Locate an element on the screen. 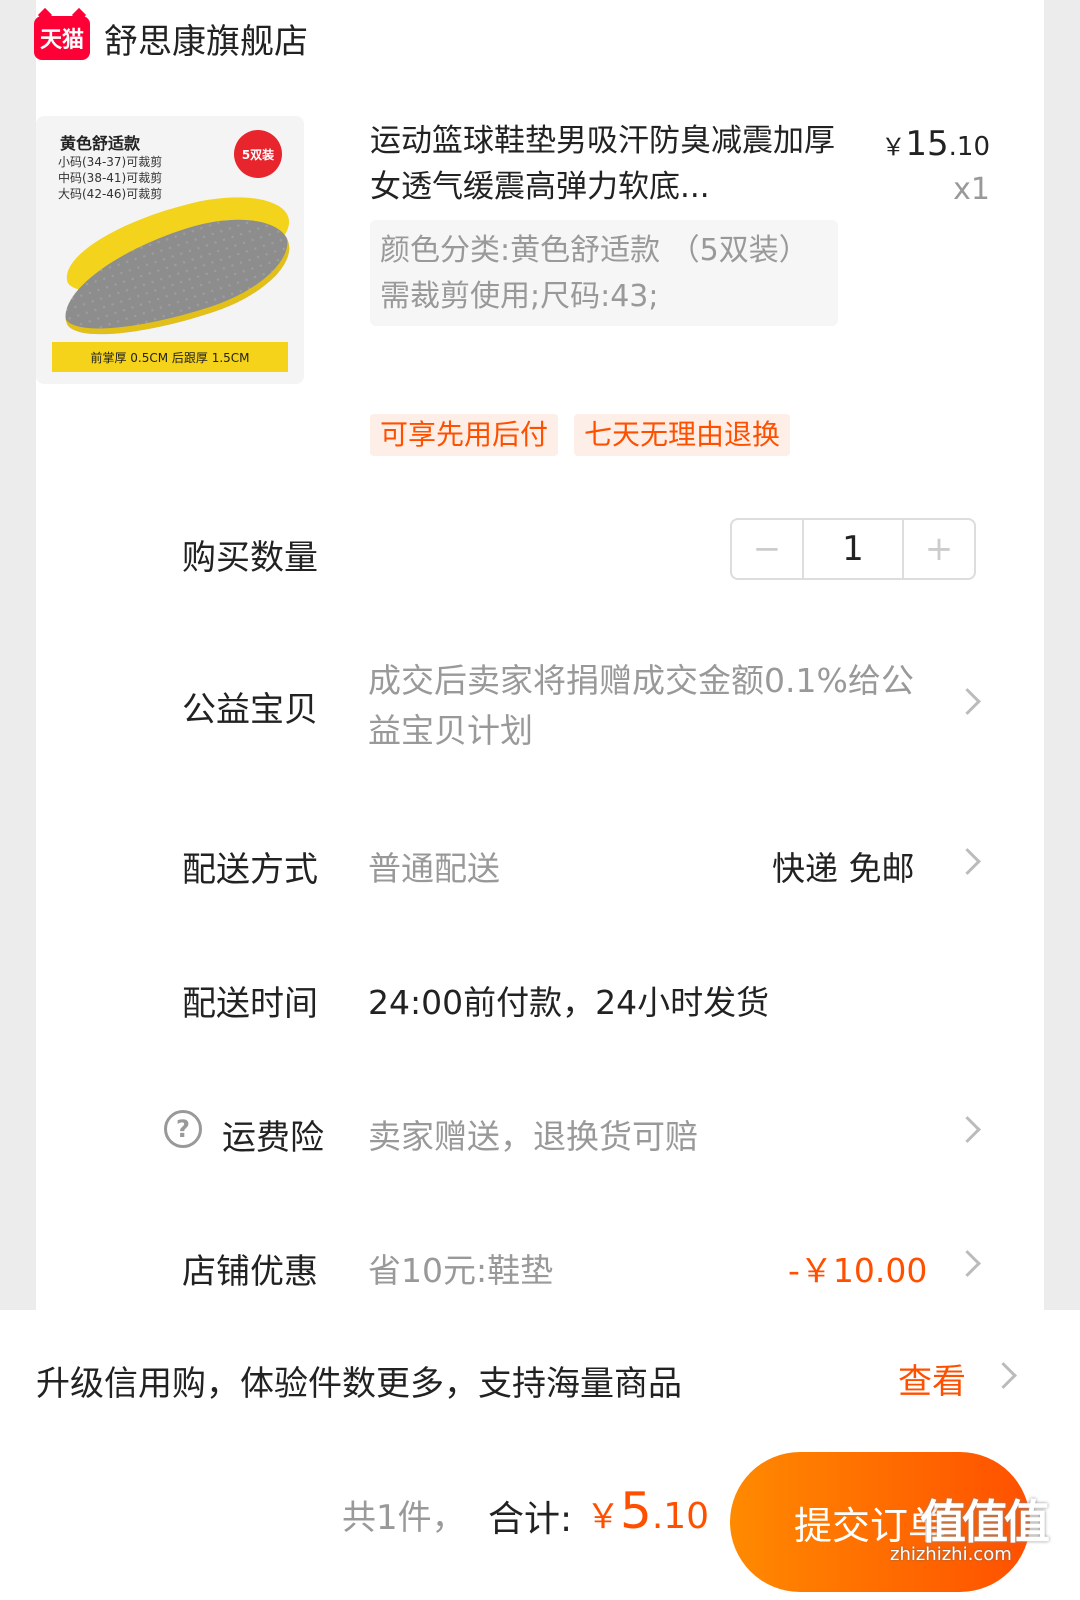 Image resolution: width=1080 pixels, height=1600 pixels. watermark-url: zhizhizhi.com is located at coordinates (951, 1554).